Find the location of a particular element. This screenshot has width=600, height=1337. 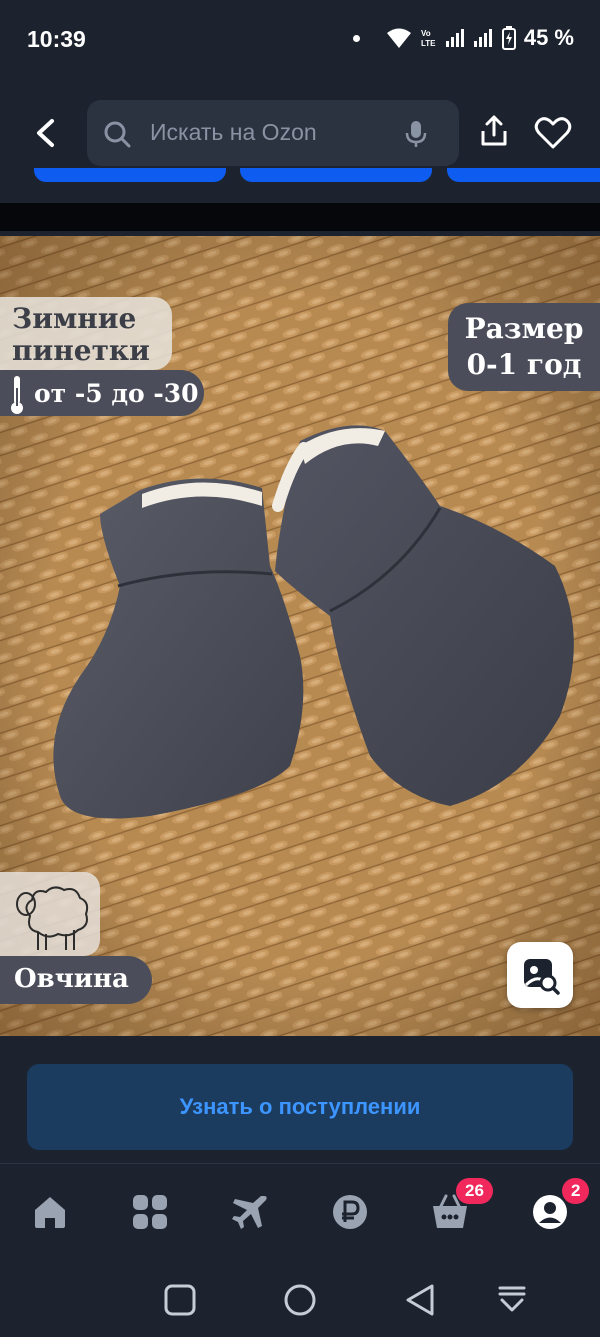

share-button is located at coordinates (494, 131).